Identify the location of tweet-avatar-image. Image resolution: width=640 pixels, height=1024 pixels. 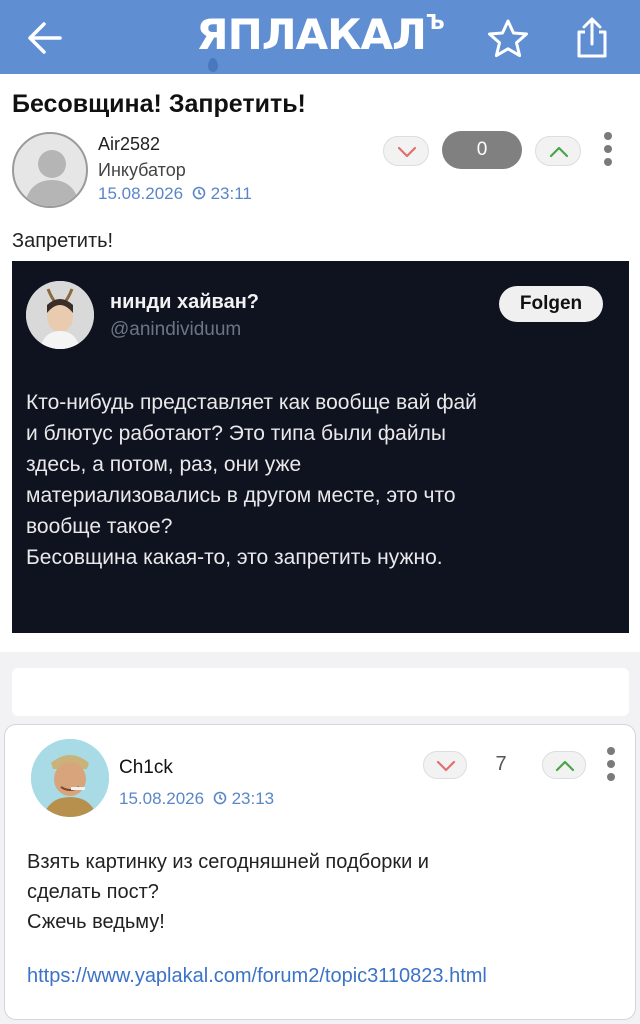
(60, 315).